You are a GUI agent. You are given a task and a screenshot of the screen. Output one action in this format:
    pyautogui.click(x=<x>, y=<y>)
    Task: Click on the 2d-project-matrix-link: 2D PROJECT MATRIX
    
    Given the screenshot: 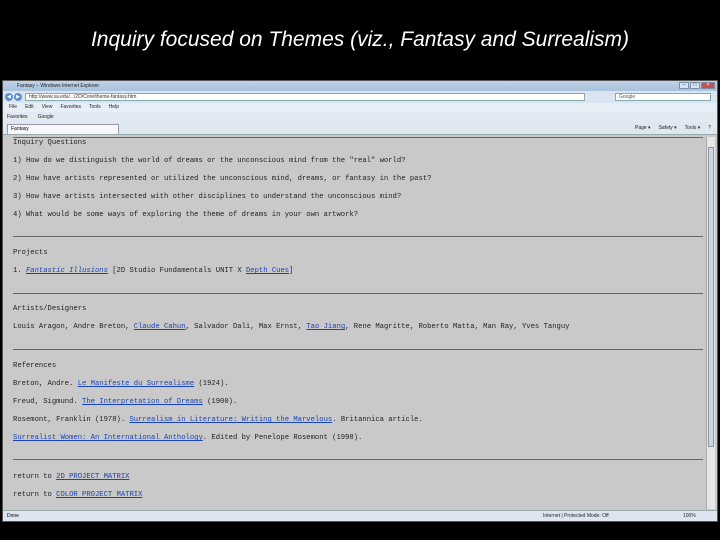 What is the action you would take?
    pyautogui.click(x=92, y=477)
    